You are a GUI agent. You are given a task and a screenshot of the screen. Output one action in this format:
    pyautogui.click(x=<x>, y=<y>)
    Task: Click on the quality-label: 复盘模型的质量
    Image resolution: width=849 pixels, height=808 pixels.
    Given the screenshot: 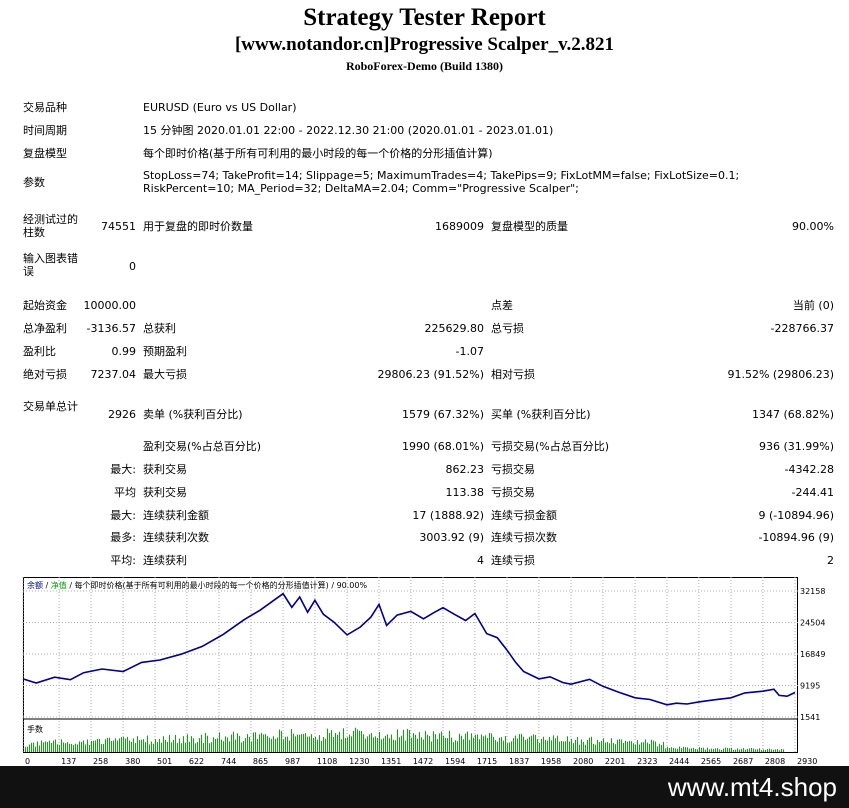 What is the action you would take?
    pyautogui.click(x=529, y=226)
    